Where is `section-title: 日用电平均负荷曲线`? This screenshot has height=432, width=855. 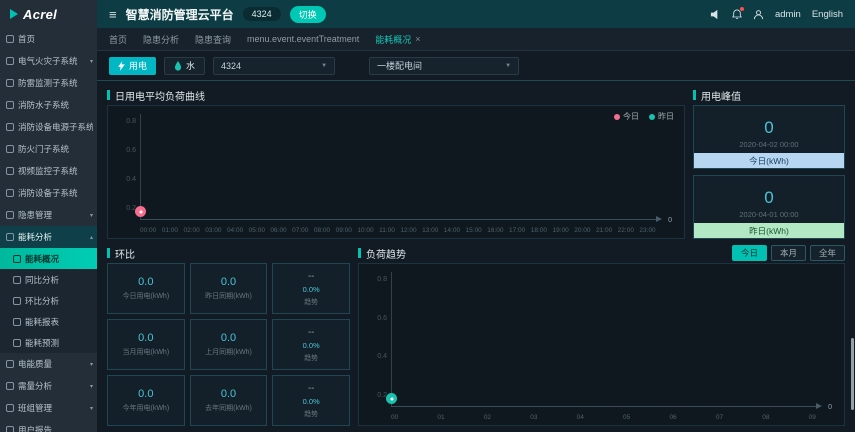
section-title: 日用电平均负荷曲线 is located at coordinates (396, 95).